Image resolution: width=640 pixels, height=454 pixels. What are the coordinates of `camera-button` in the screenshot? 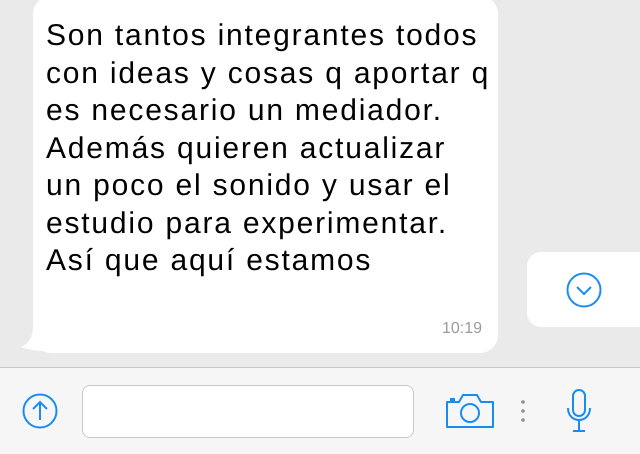 It's located at (470, 411).